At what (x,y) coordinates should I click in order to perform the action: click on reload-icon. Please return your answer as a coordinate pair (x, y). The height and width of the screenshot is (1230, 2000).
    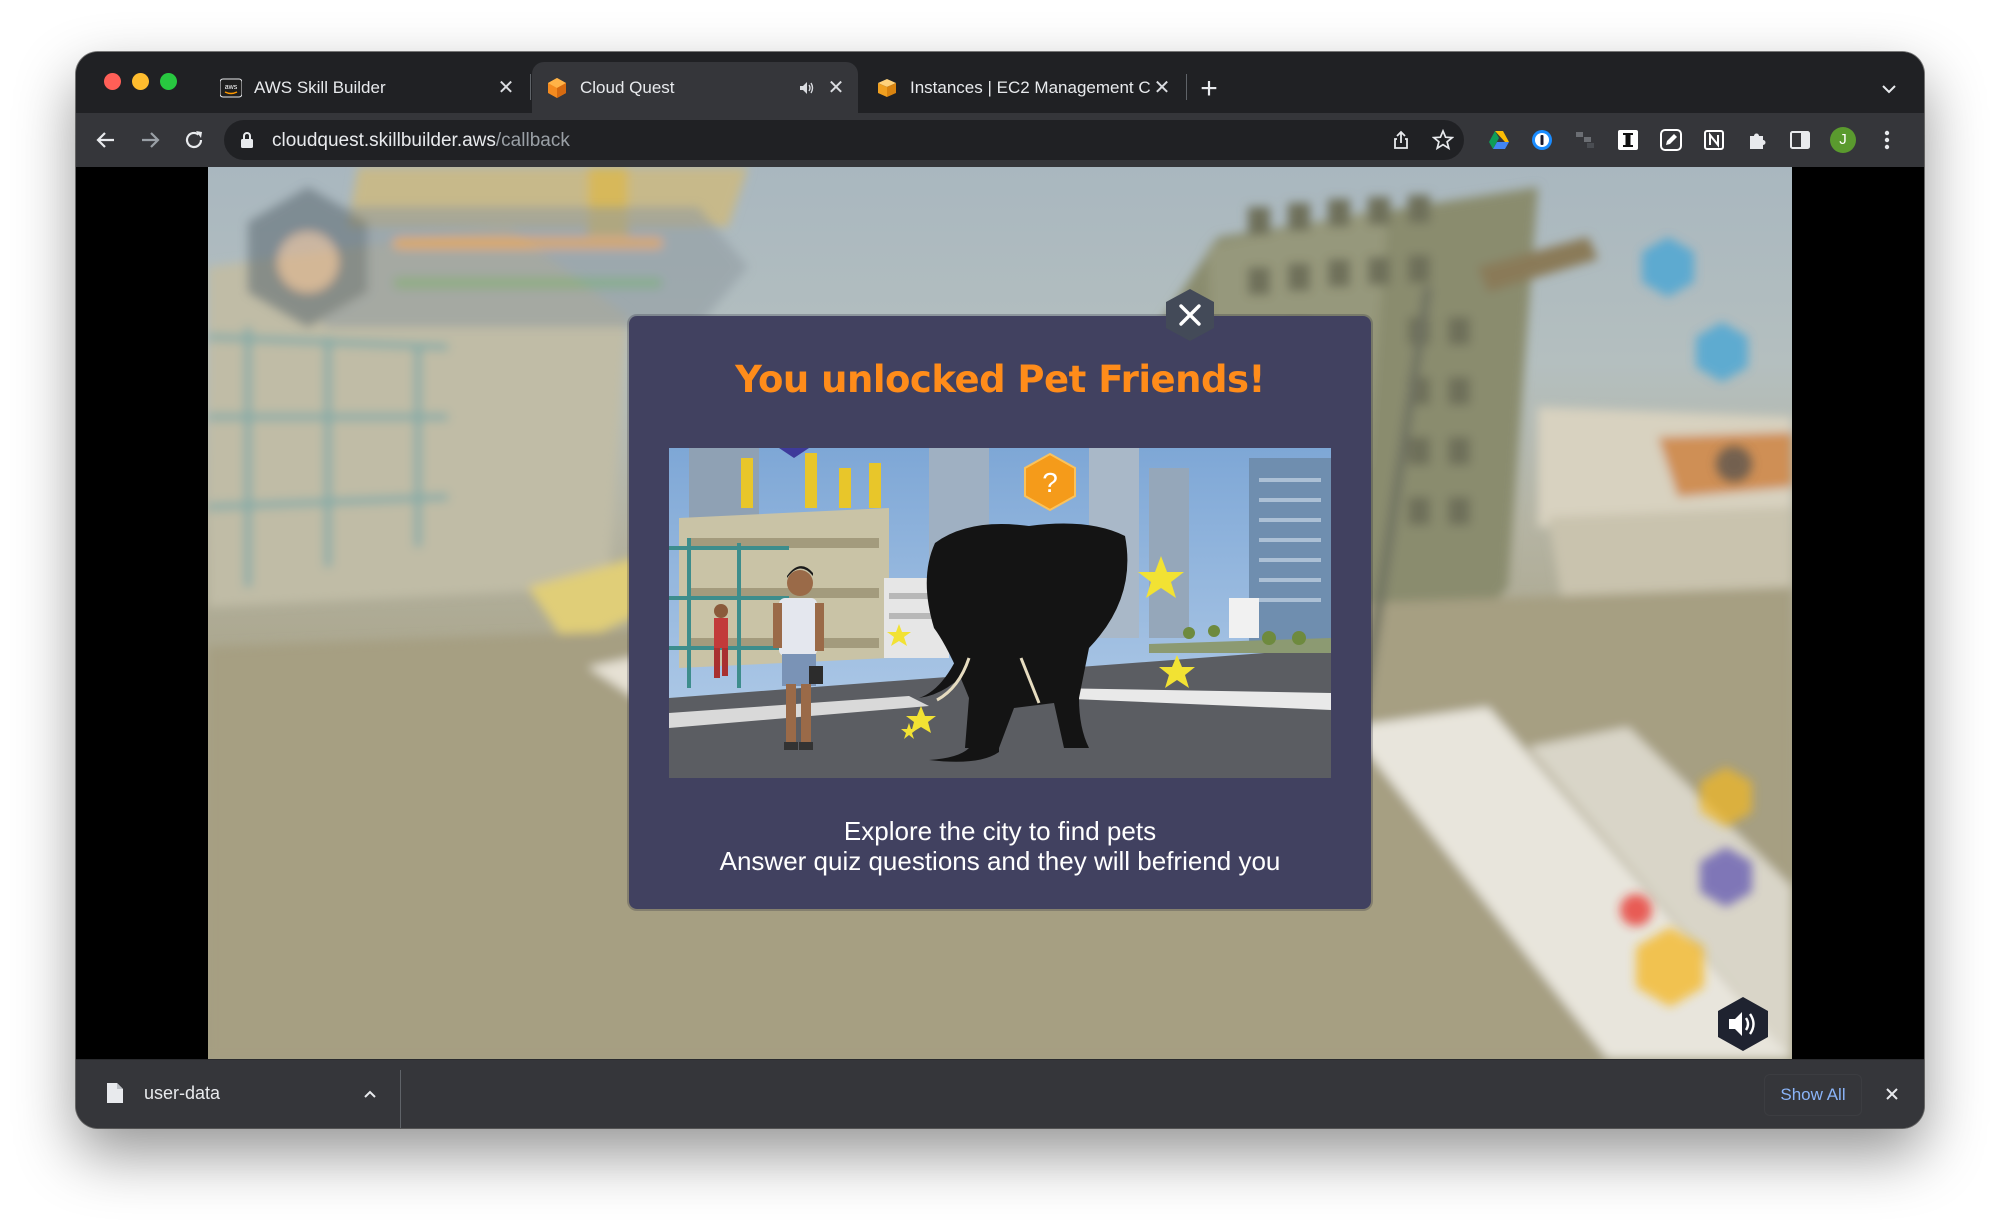
    Looking at the image, I should click on (194, 140).